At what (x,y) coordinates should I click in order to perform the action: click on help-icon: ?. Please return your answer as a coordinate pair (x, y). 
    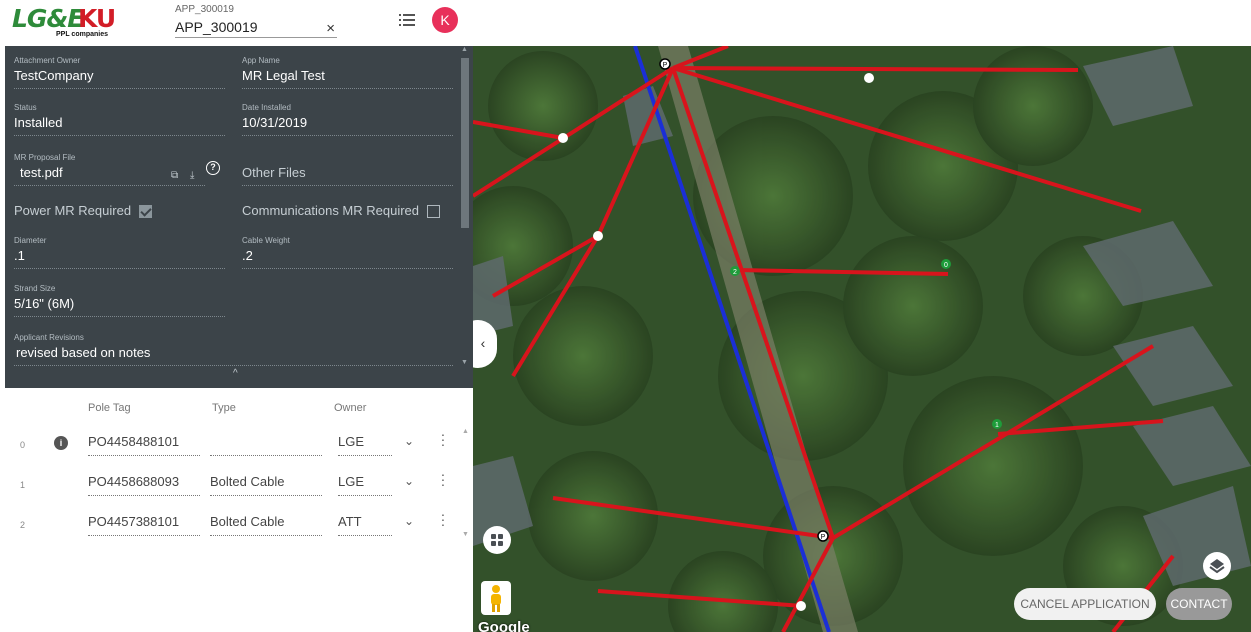
    Looking at the image, I should click on (213, 168).